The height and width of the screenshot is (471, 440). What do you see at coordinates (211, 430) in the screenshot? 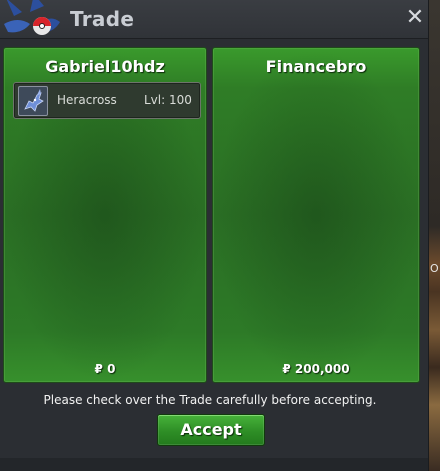
I see `accept-button: Accept` at bounding box center [211, 430].